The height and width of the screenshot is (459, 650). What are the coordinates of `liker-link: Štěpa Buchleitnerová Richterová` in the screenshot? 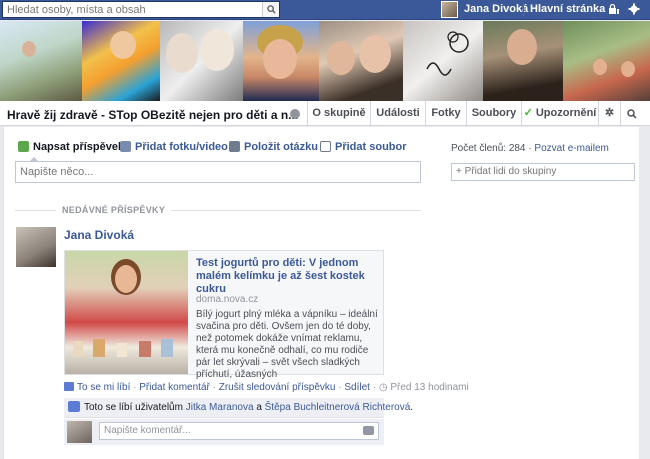 It's located at (338, 407).